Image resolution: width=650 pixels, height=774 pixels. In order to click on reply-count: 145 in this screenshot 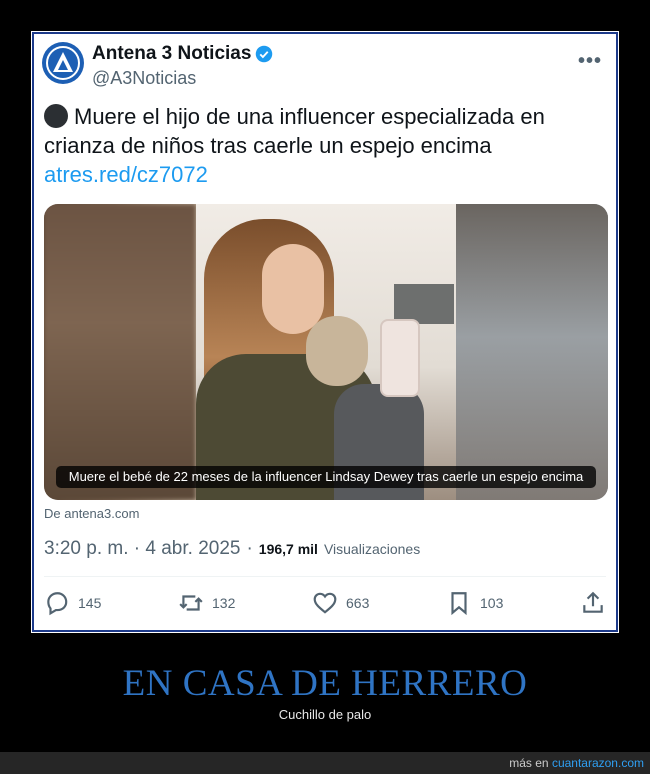, I will do `click(90, 603)`.